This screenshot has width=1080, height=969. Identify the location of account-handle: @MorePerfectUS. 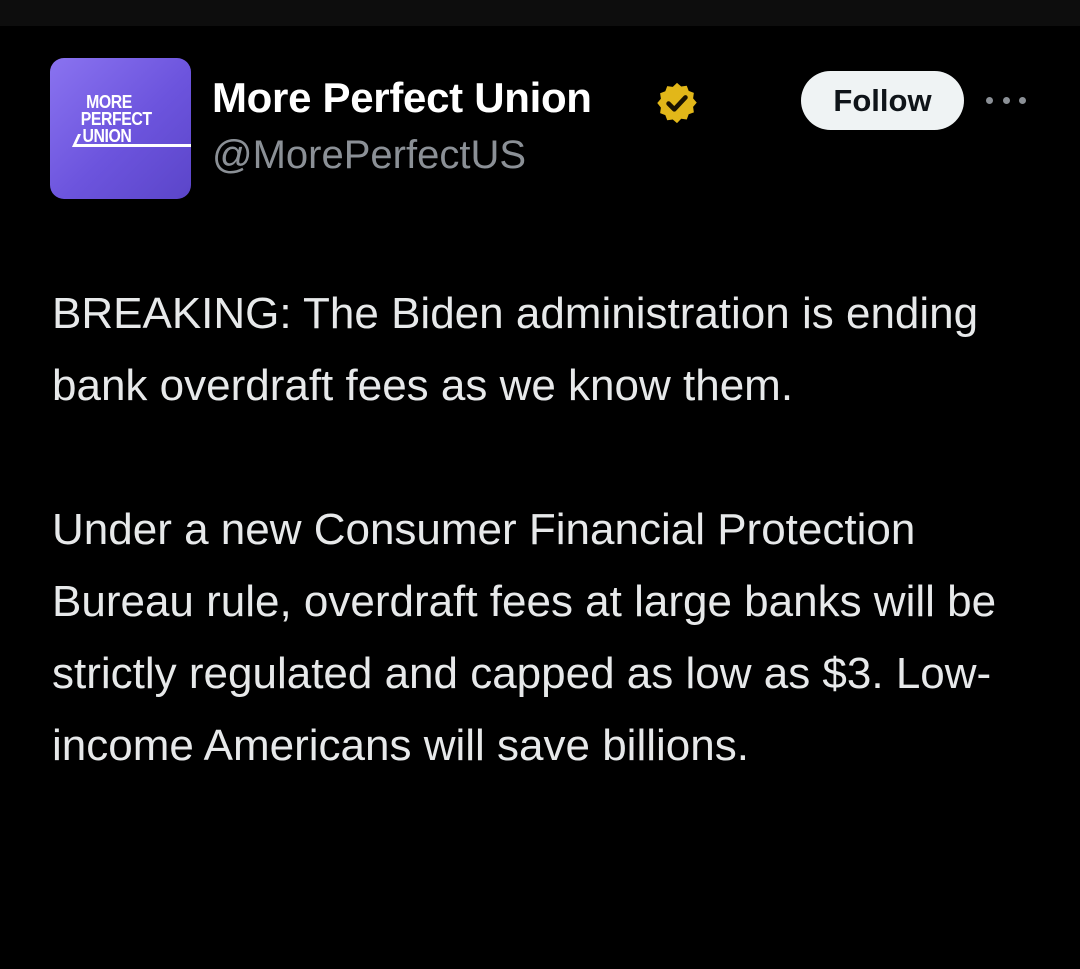
(369, 155).